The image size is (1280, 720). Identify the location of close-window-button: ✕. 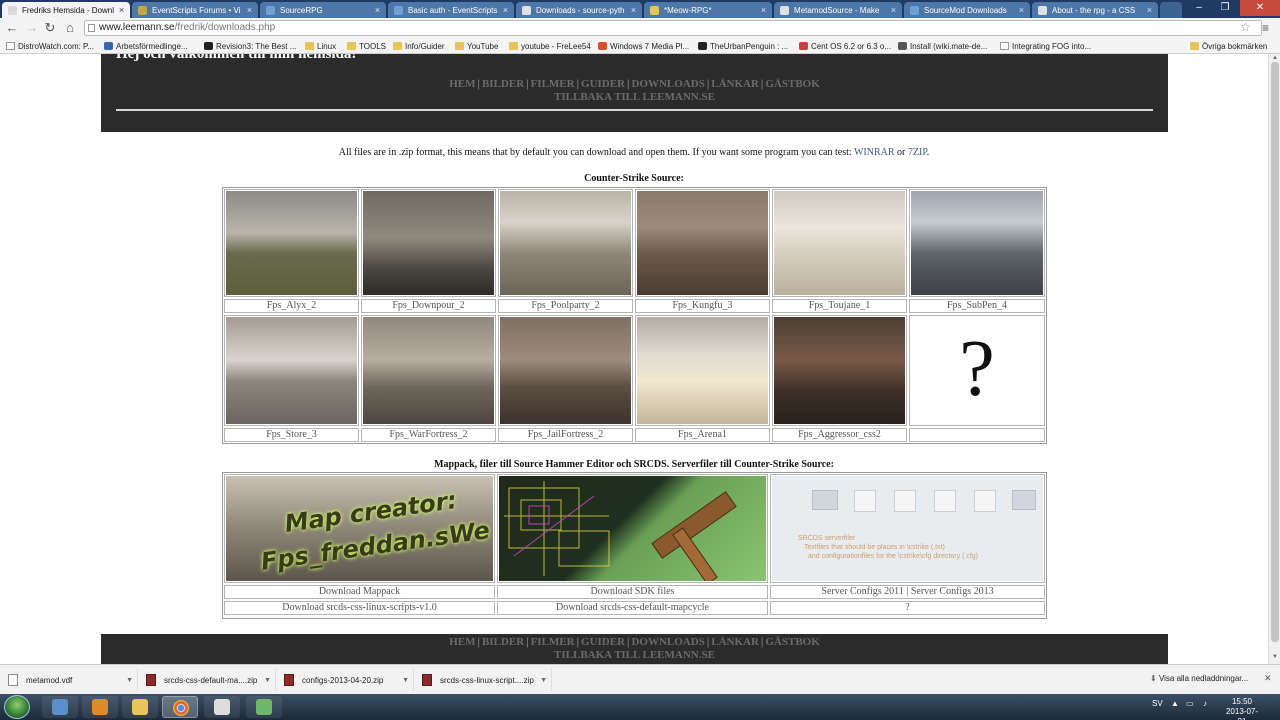
(1260, 8).